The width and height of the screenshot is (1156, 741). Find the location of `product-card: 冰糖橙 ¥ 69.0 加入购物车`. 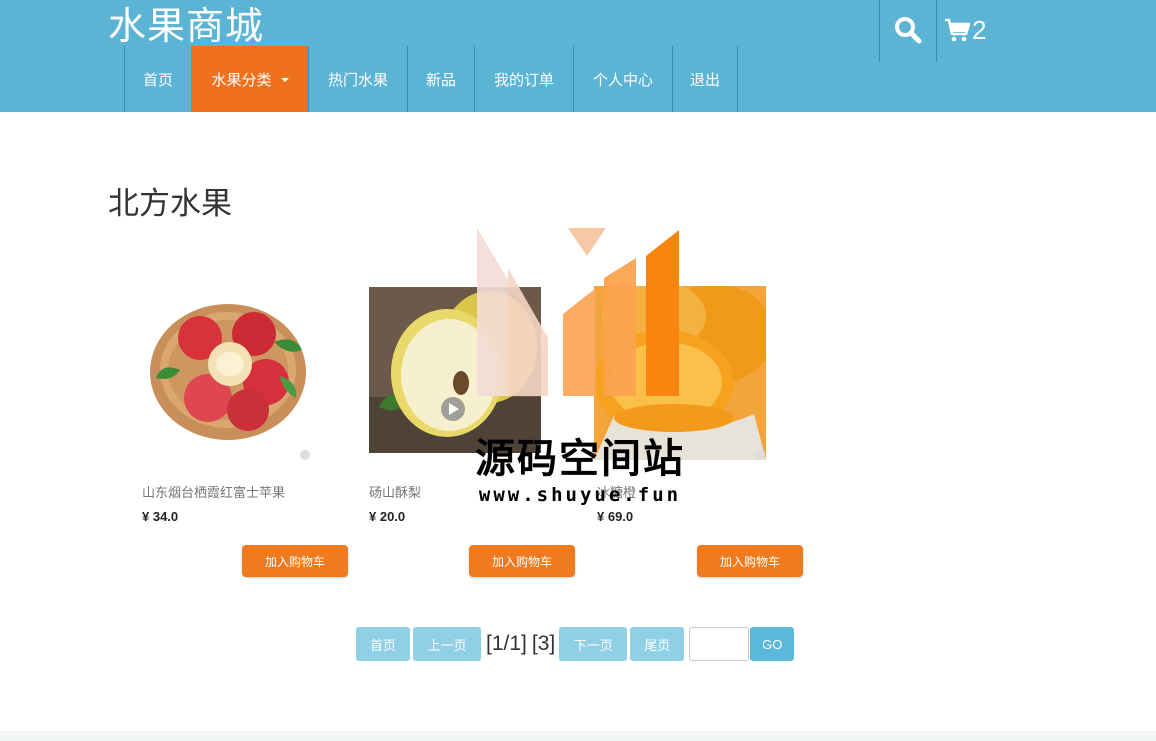

product-card: 冰糖橙 ¥ 69.0 加入购物车 is located at coordinates (700, 436).